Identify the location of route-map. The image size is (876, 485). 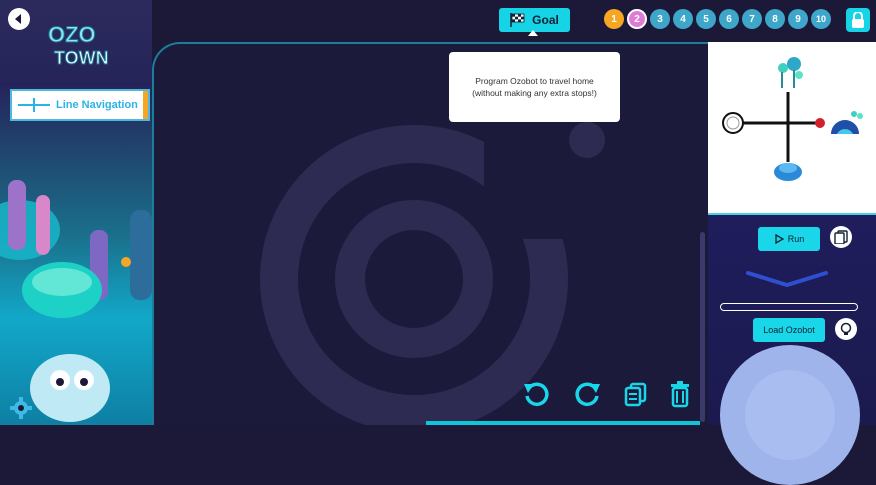
(792, 119).